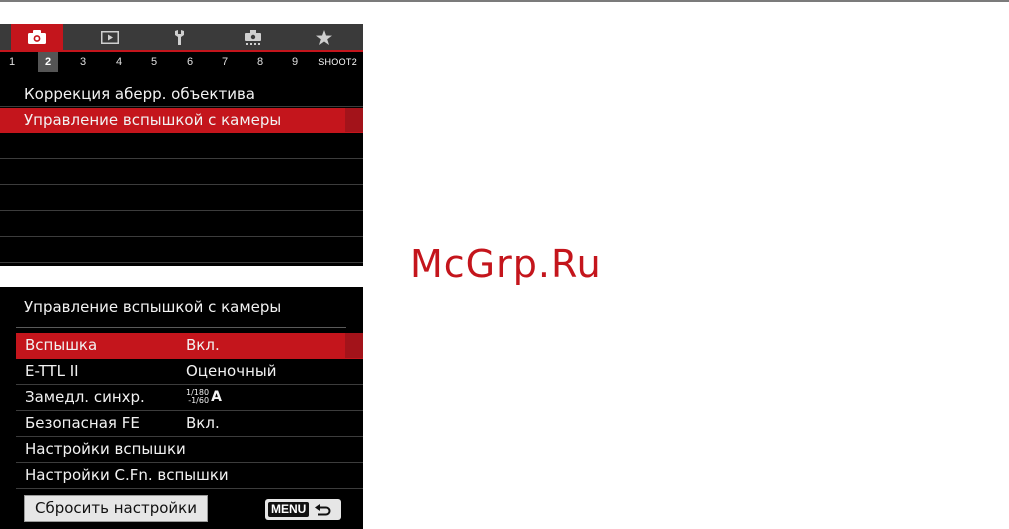  I want to click on tab-setup, so click(181, 37).